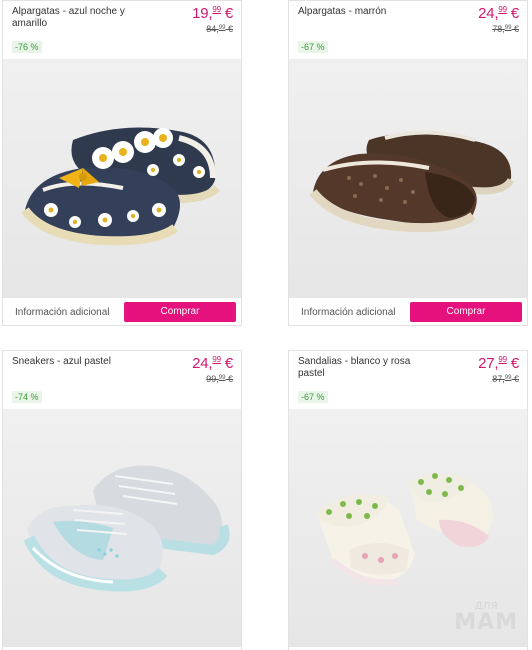 The height and width of the screenshot is (650, 532). I want to click on original-price: 78,99 €, so click(505, 29).